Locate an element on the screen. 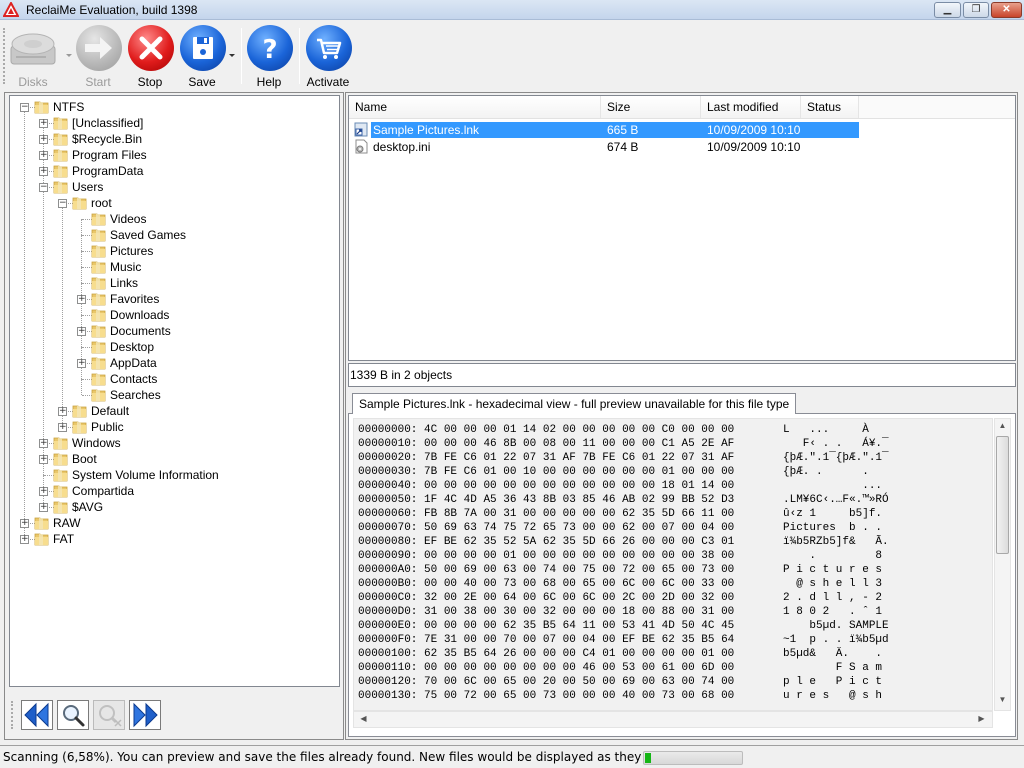 Image resolution: width=1024 pixels, height=768 pixels. tree-node: + Boot is located at coordinates (170, 459).